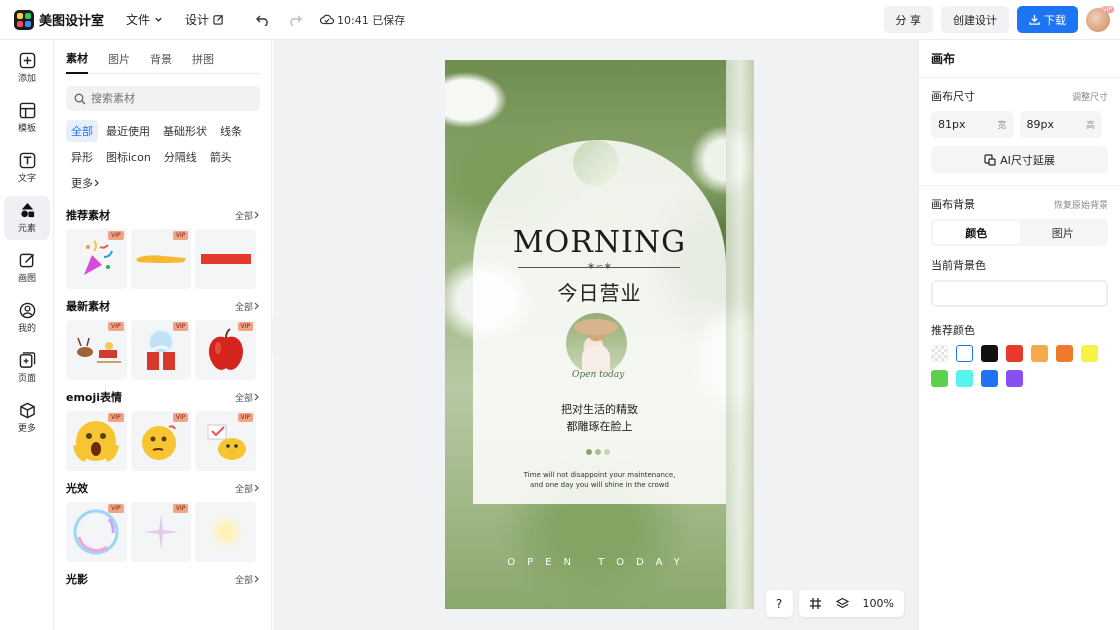 The width and height of the screenshot is (1120, 630). I want to click on bg-type-image: 图片, so click(1063, 232).